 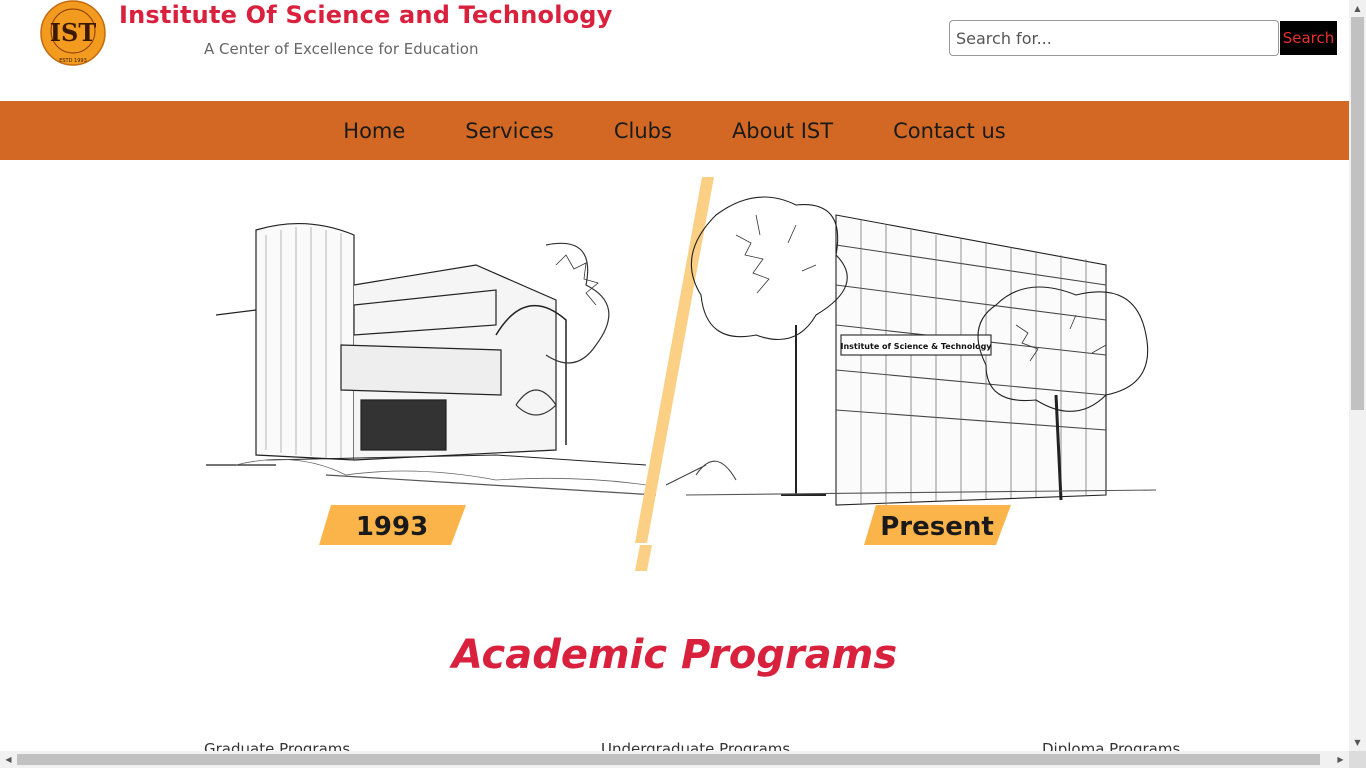 I want to click on year-ribbon-present: Present, so click(x=937, y=525).